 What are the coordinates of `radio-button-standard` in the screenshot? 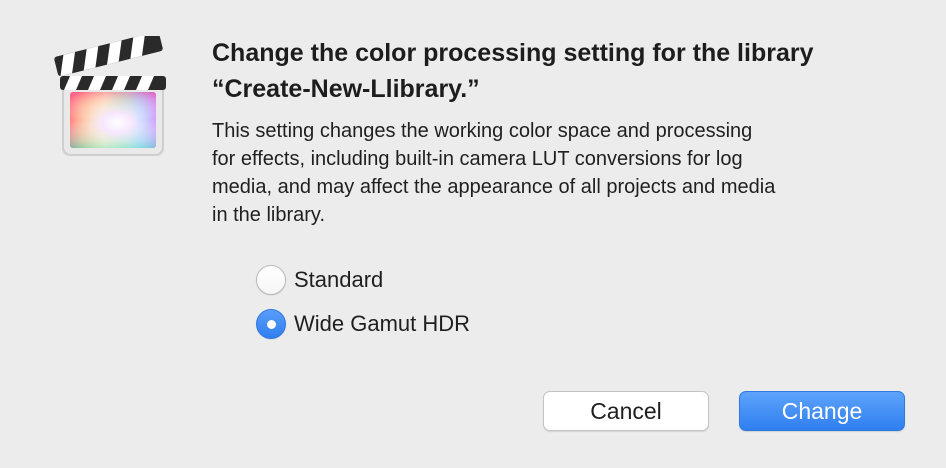 It's located at (271, 280).